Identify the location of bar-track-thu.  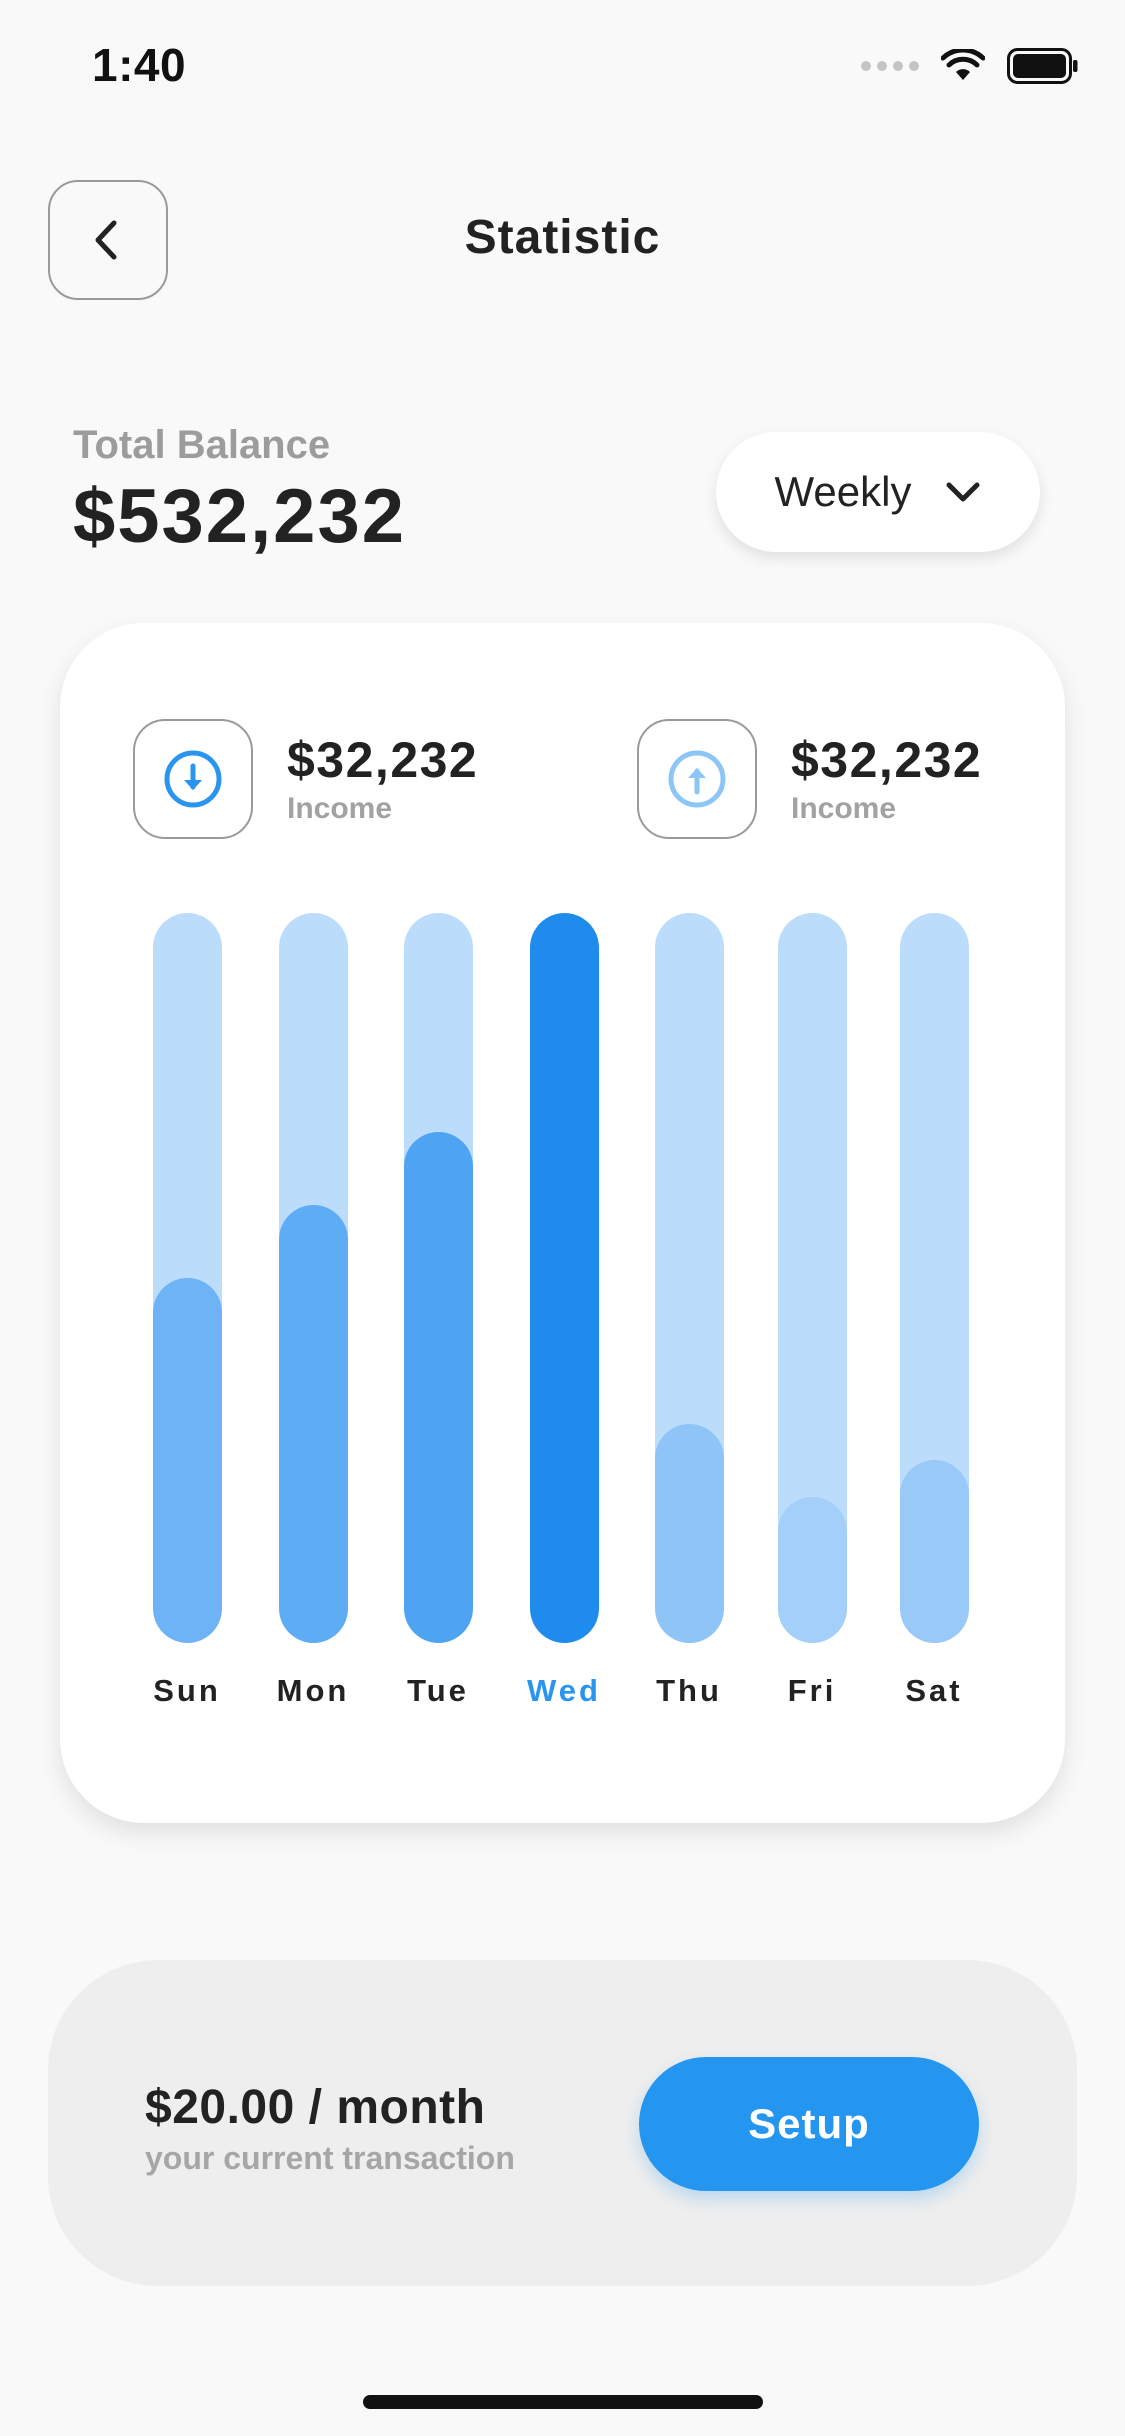
(689, 1278).